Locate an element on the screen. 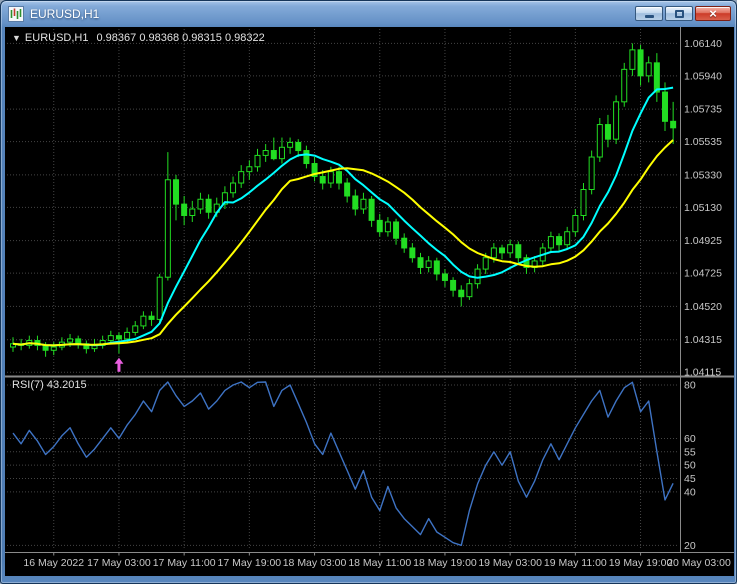 The image size is (737, 584). window-controls: × is located at coordinates (682, 13).